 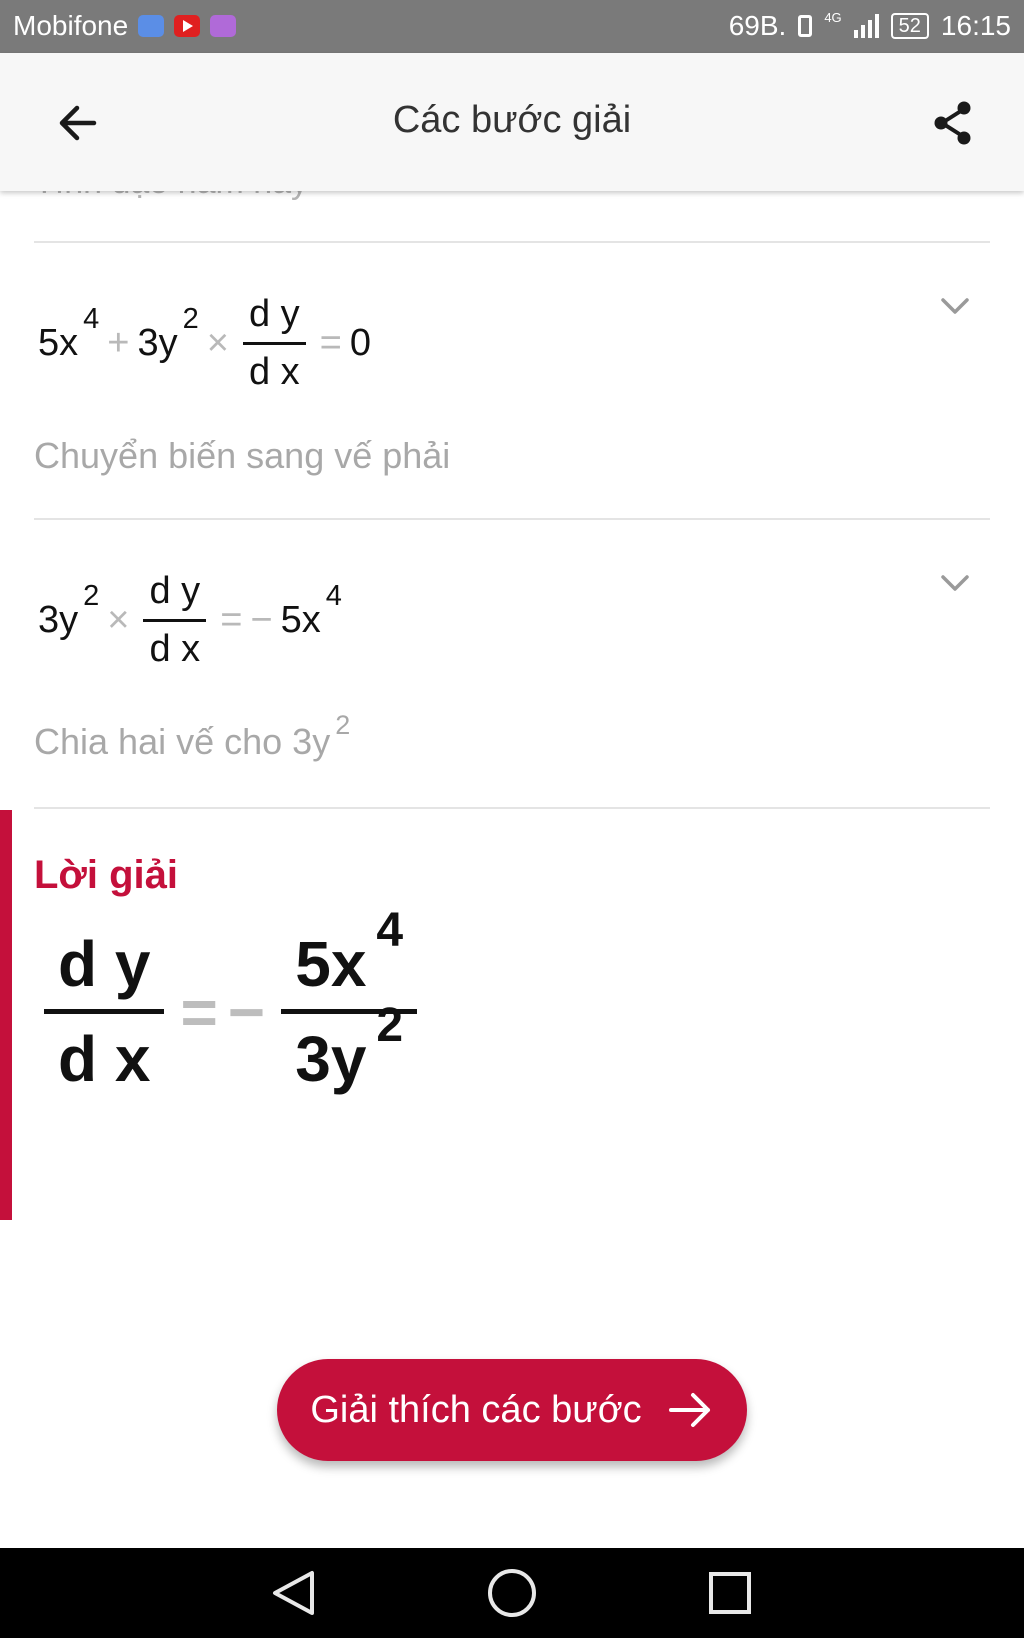 I want to click on expand-step-1-button, so click(x=955, y=306).